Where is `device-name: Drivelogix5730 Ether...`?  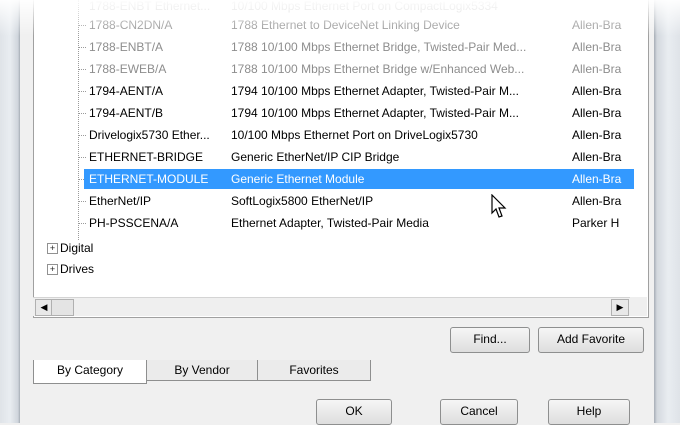 device-name: Drivelogix5730 Ether... is located at coordinates (149, 135).